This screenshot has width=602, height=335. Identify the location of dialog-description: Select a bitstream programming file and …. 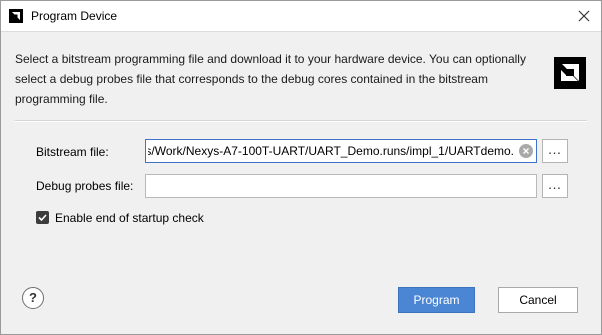
(270, 79).